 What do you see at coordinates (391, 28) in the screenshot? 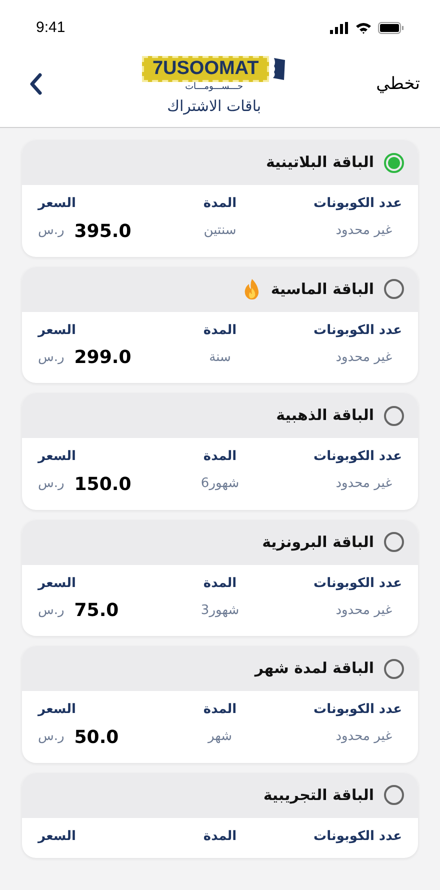
I see `battery-icon` at bounding box center [391, 28].